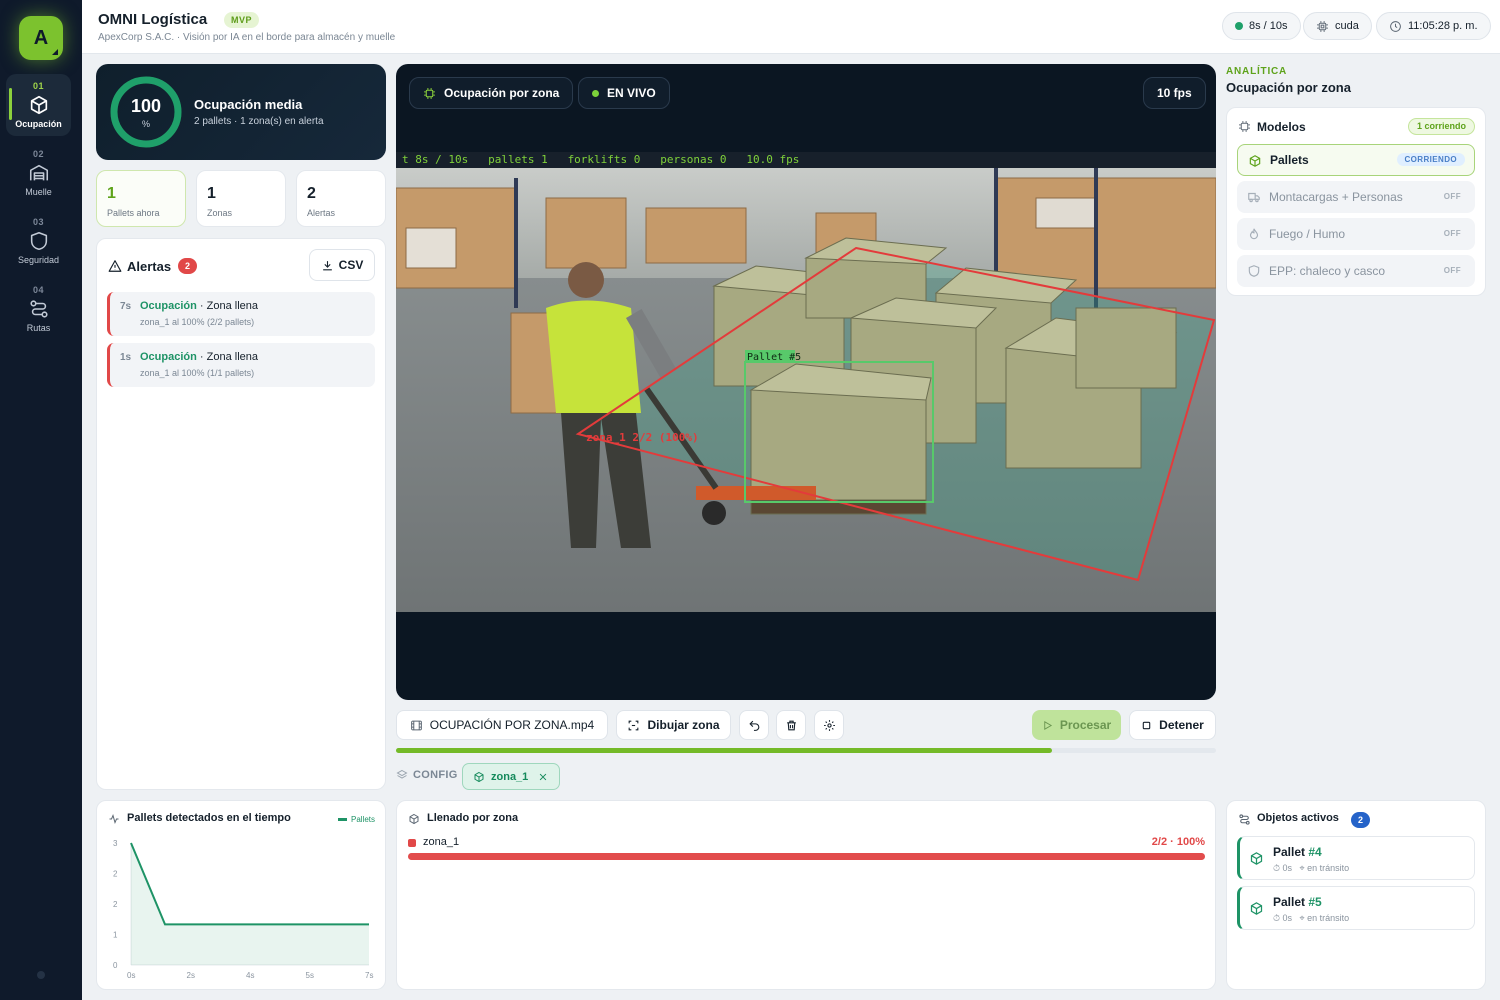 This screenshot has height=1000, width=1500. What do you see at coordinates (220, 213) in the screenshot?
I see `stat-label: Zonas` at bounding box center [220, 213].